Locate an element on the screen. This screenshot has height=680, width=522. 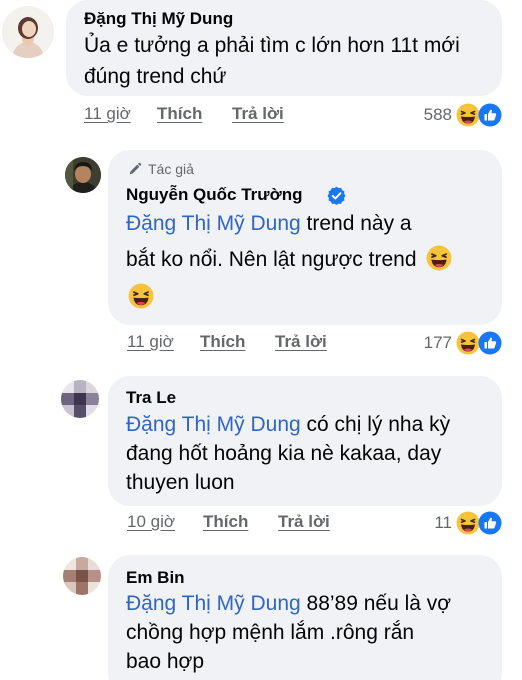
reaction-count: 11 is located at coordinates (443, 522).